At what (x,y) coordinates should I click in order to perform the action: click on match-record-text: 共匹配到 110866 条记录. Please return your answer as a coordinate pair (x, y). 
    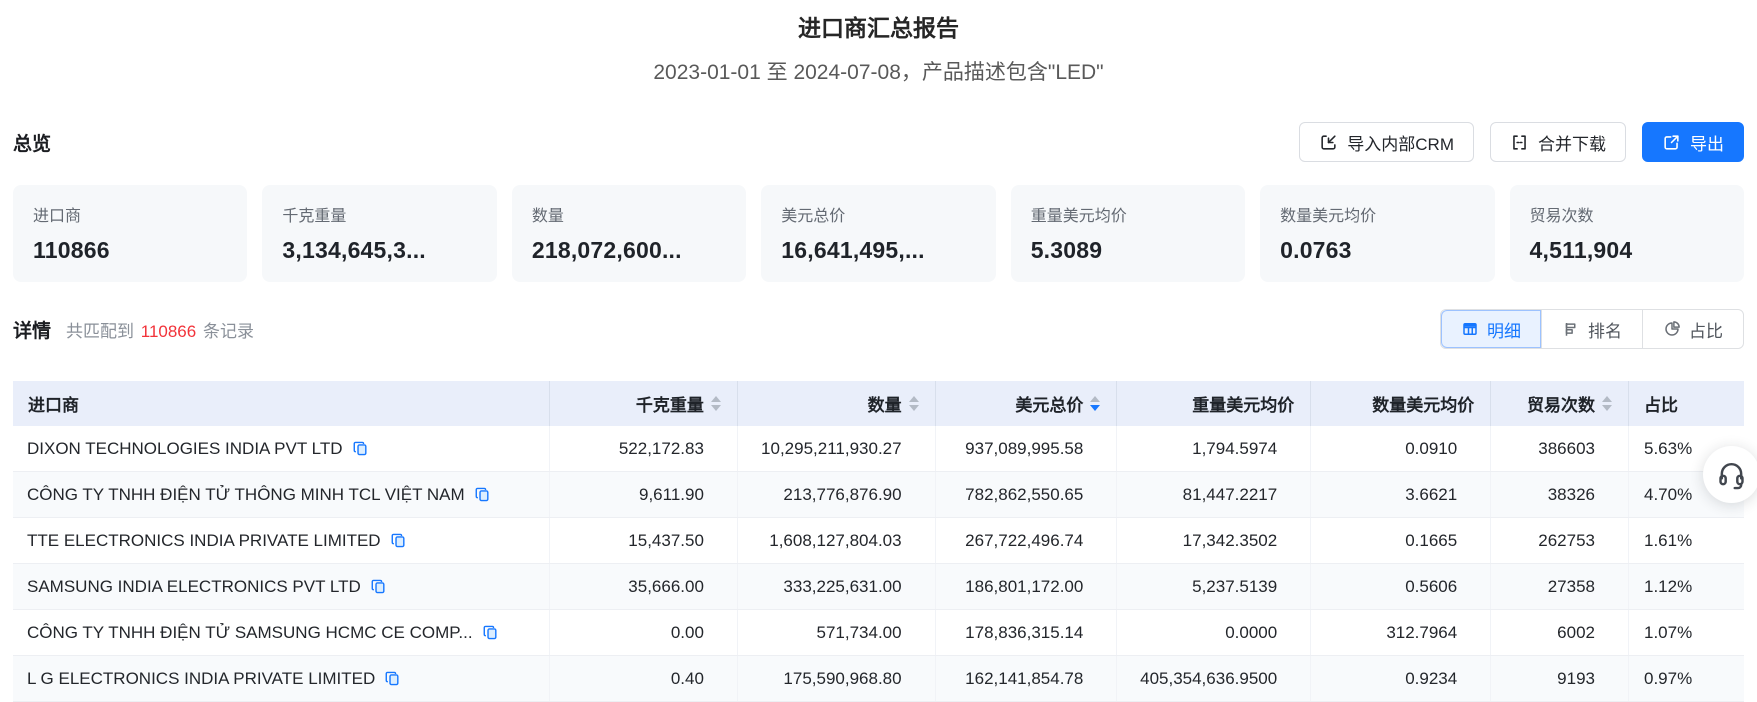
    Looking at the image, I should click on (160, 331).